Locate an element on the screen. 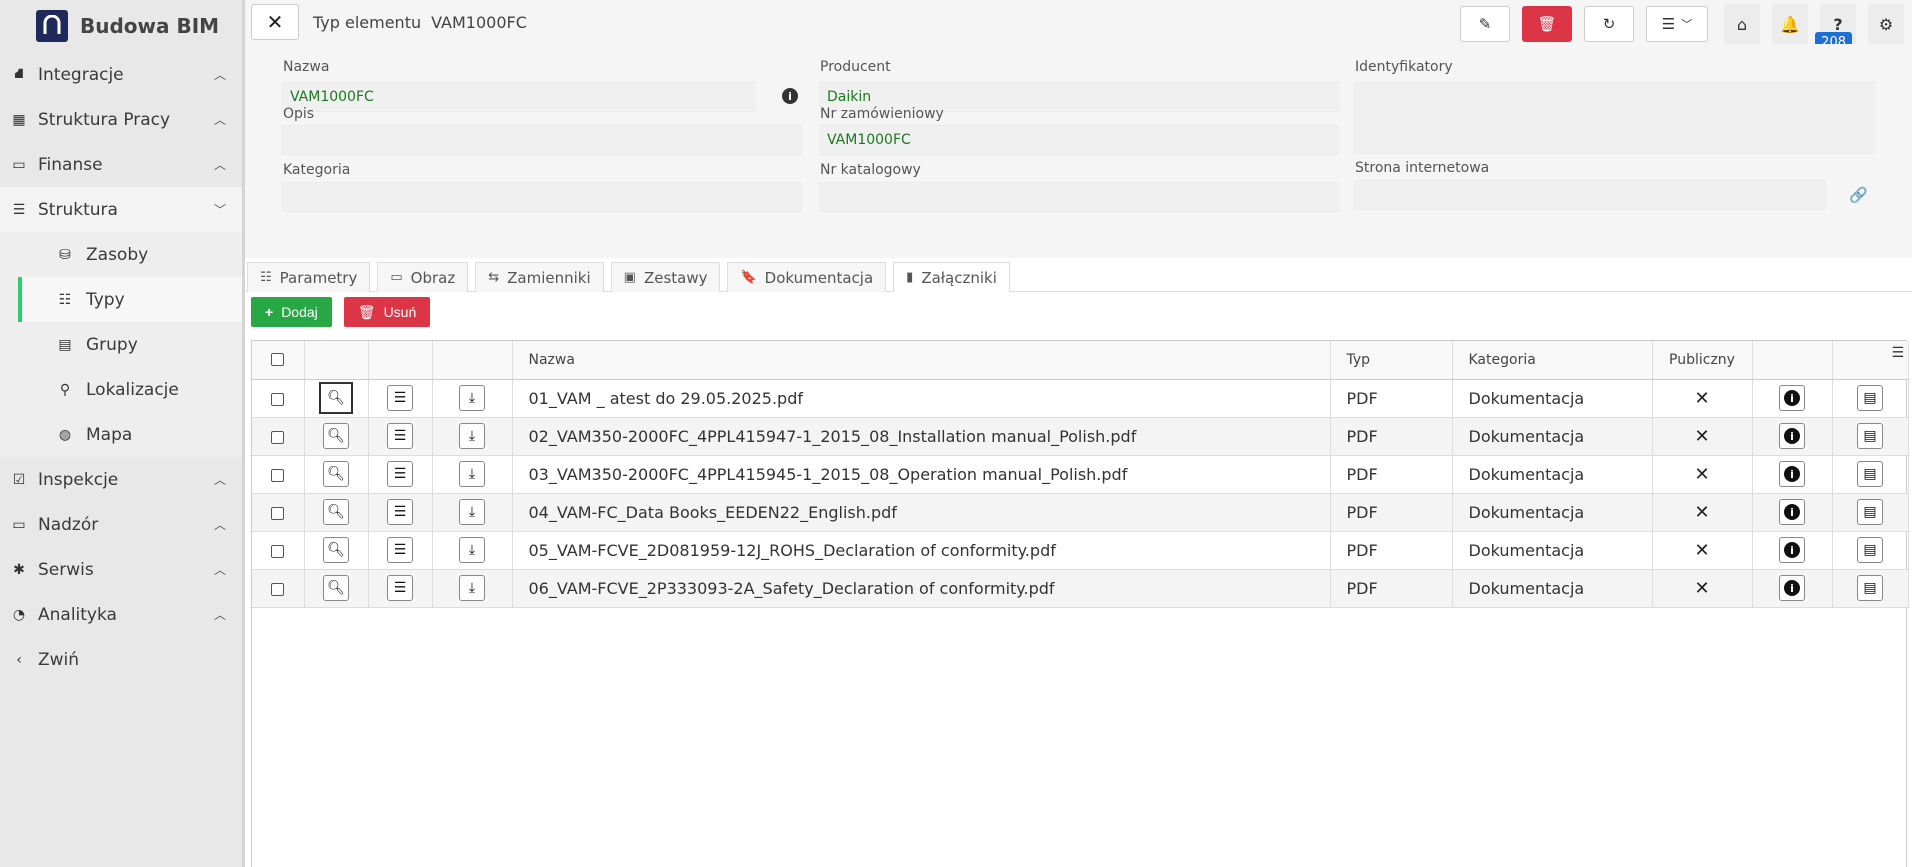 The height and width of the screenshot is (867, 1912). menu-dropdown-button: ☰ ﹀ is located at coordinates (1677, 24).